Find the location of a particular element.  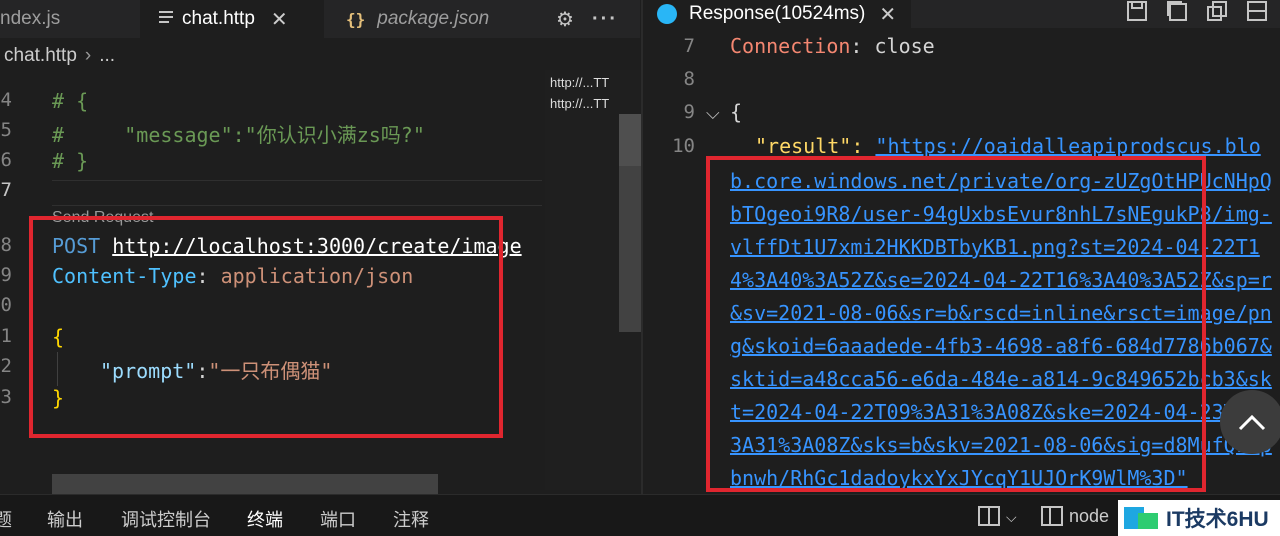

terminal-name: node is located at coordinates (1089, 516).